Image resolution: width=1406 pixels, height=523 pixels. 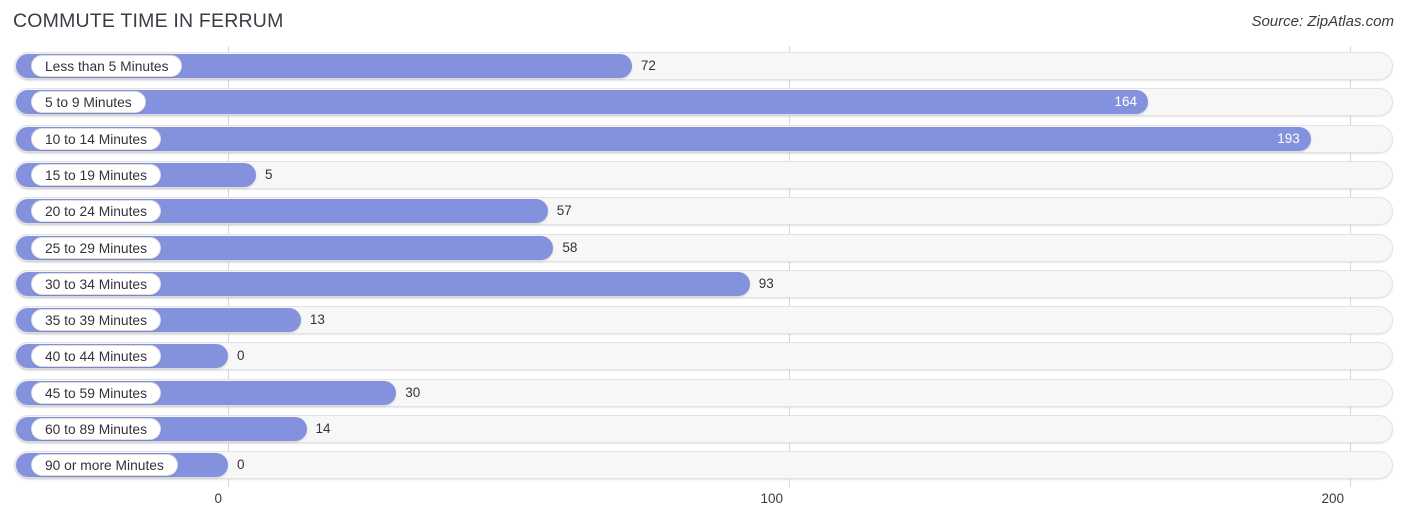 What do you see at coordinates (703, 212) in the screenshot?
I see `bar-row: 20 to 24 Minutes 57` at bounding box center [703, 212].